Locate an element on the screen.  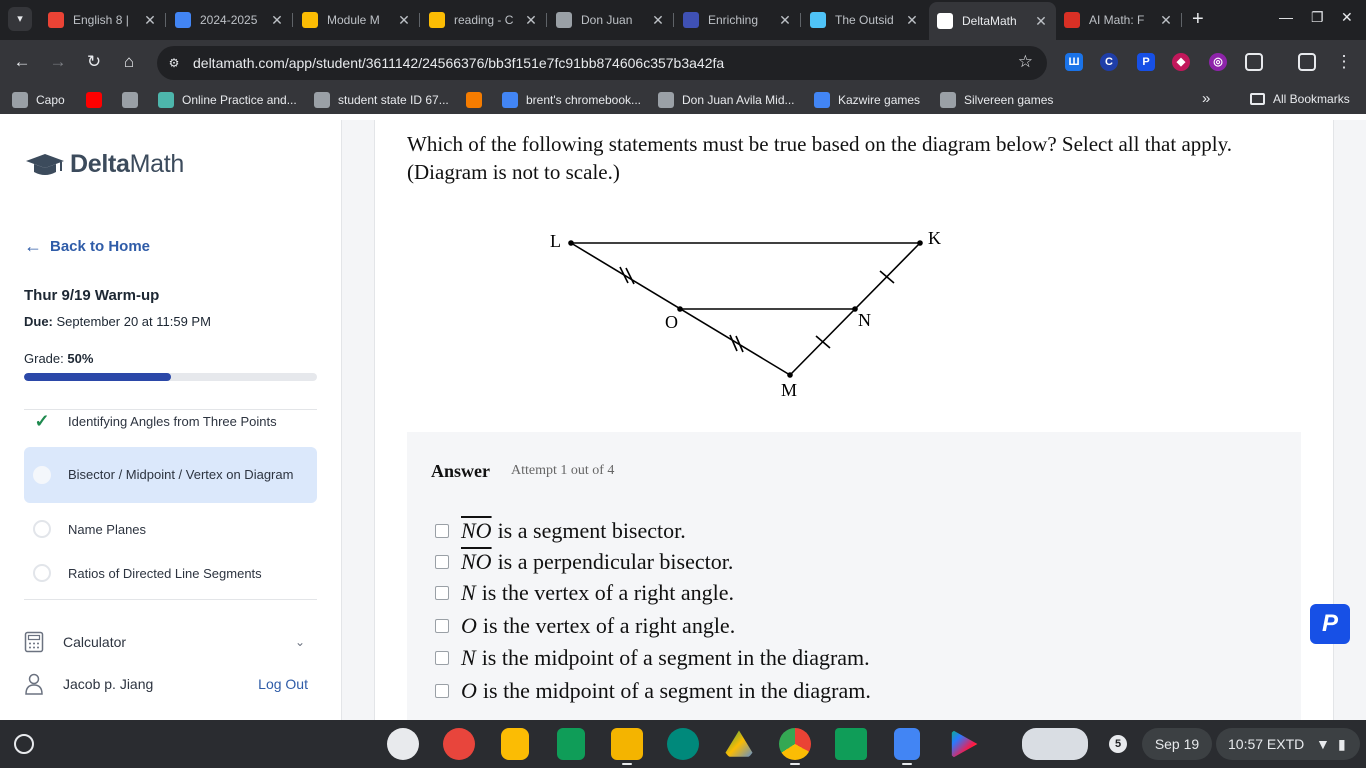
sheets-icon is located at coordinates (571, 744).